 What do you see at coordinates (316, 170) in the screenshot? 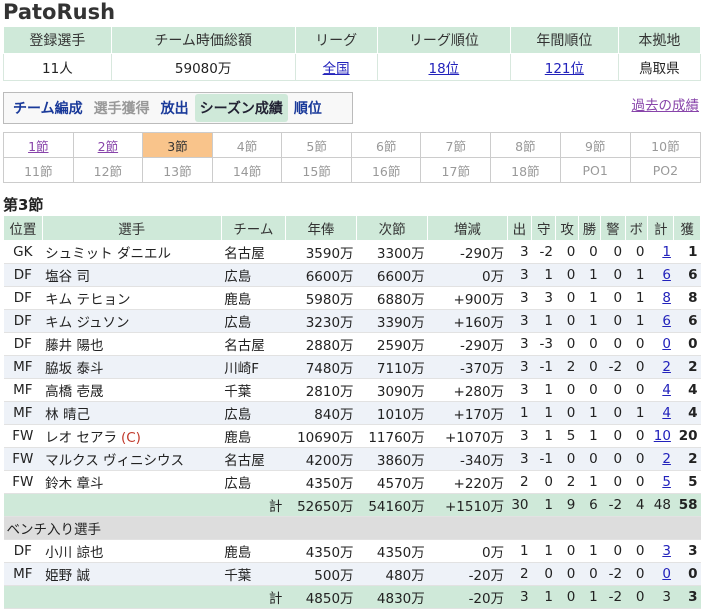
I see `round-15: 15節` at bounding box center [316, 170].